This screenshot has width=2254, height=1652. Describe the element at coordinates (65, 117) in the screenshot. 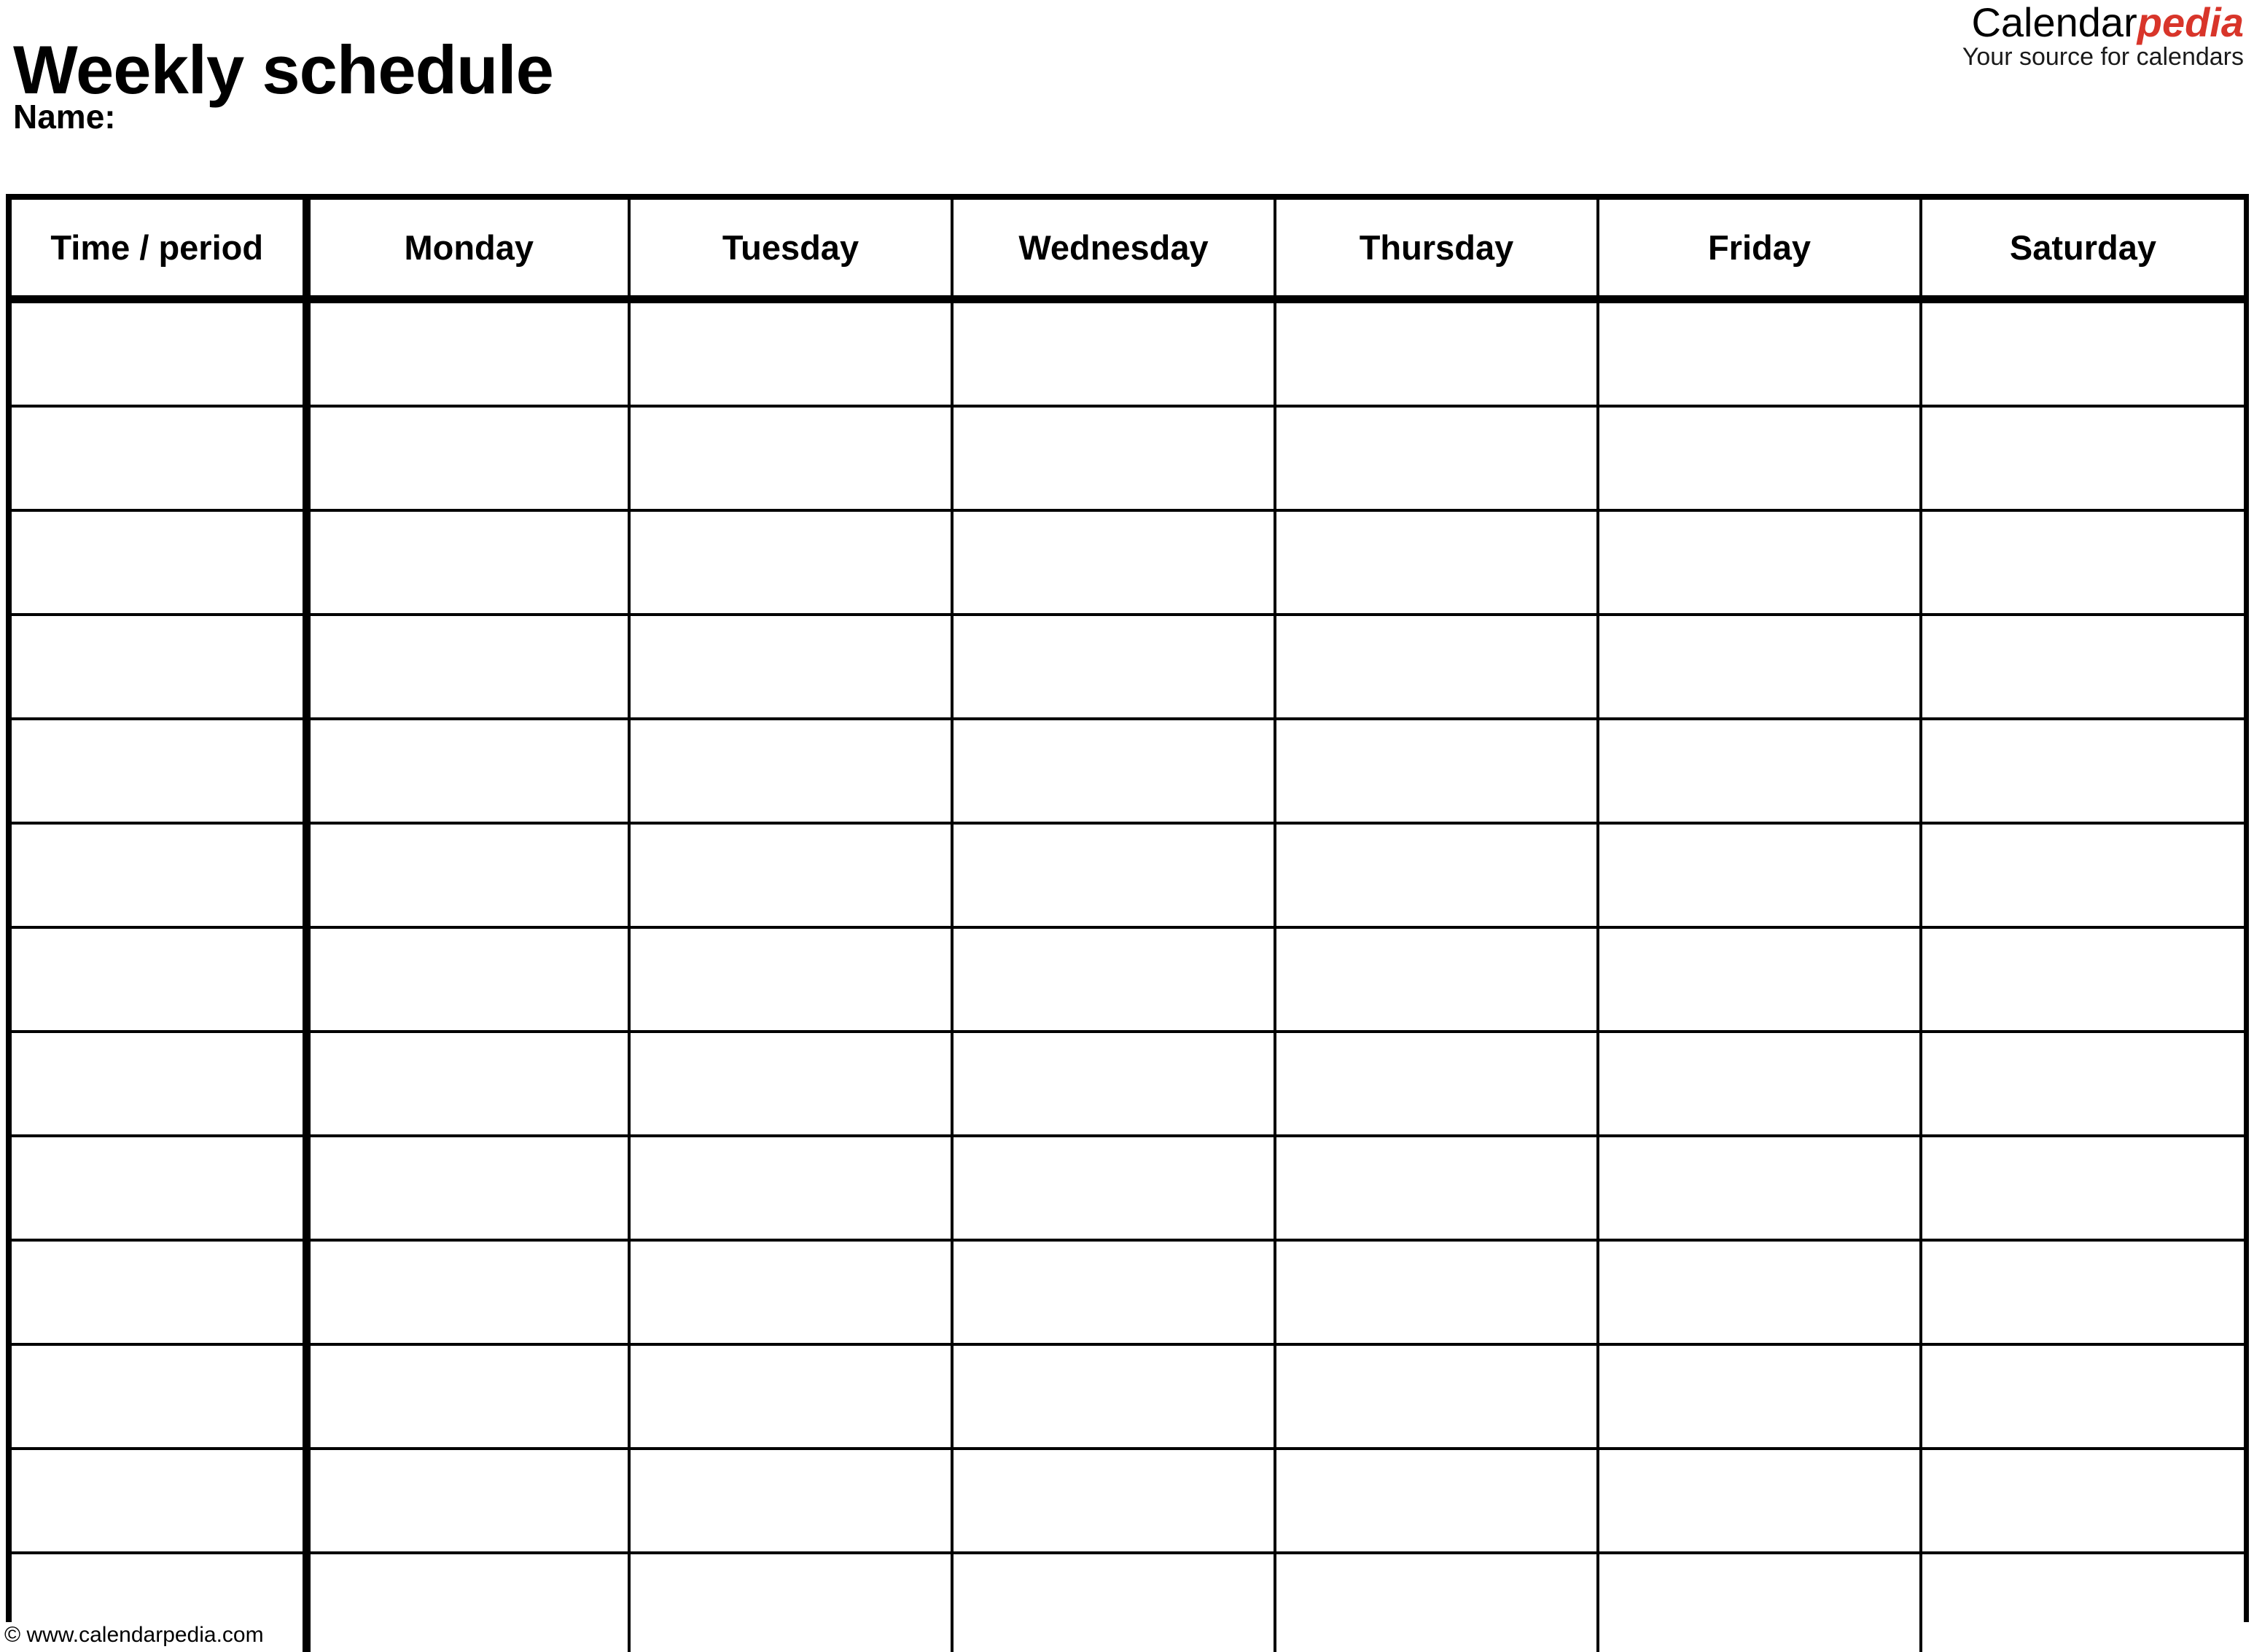

I see `name-field-label: Name:` at that location.